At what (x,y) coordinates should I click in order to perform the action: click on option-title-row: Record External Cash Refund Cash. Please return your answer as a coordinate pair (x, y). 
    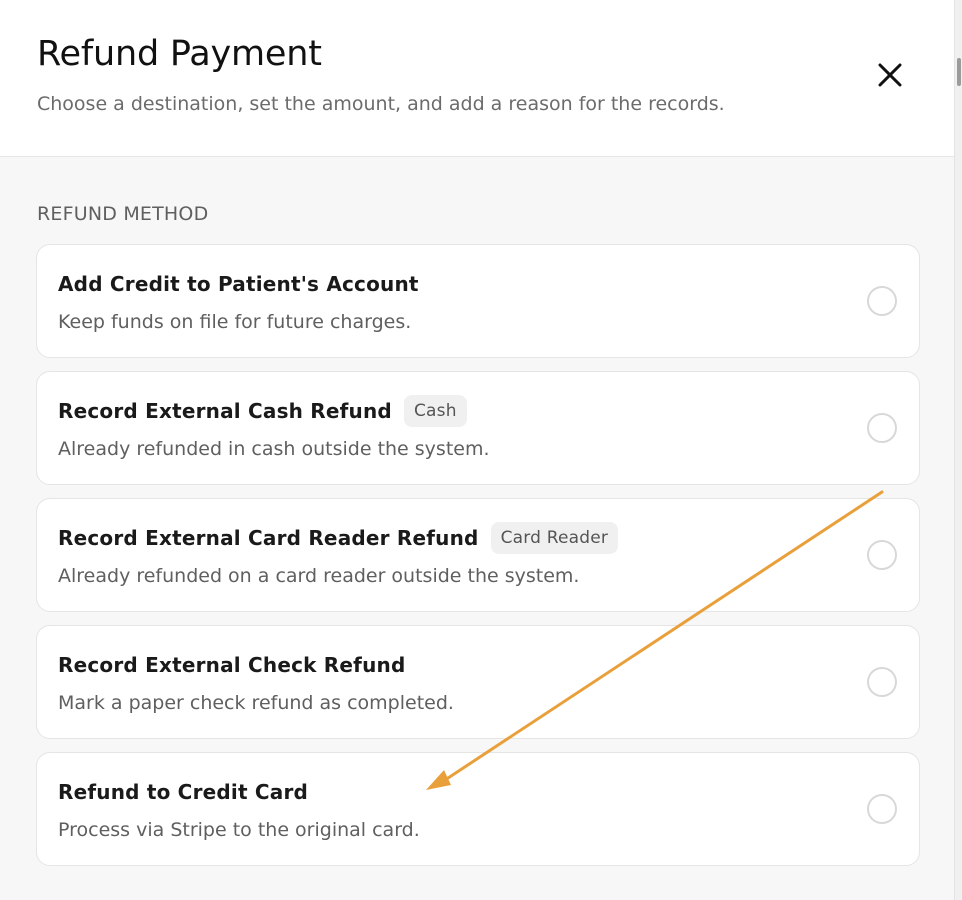
    Looking at the image, I should click on (262, 411).